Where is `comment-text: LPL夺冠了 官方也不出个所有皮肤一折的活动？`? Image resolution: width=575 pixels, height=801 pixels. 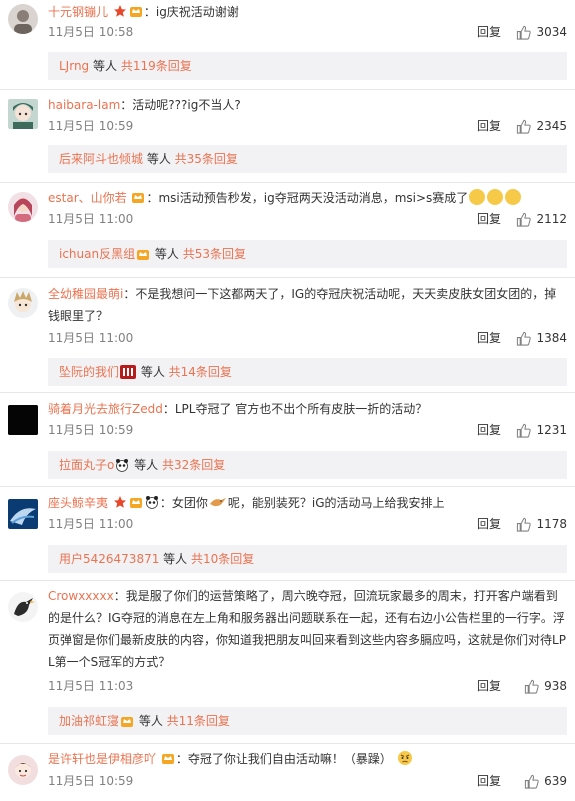
comment-text: LPL夺冠了 官方也不出个所有皮肤一折的活动？ is located at coordinates (301, 409).